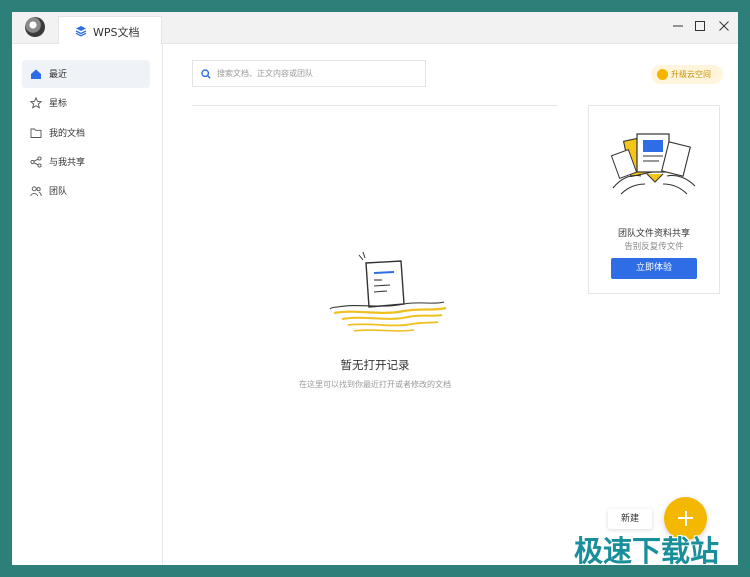 The image size is (750, 577). Describe the element at coordinates (691, 74) in the screenshot. I see `upgrade-label: 升级云空间` at that location.